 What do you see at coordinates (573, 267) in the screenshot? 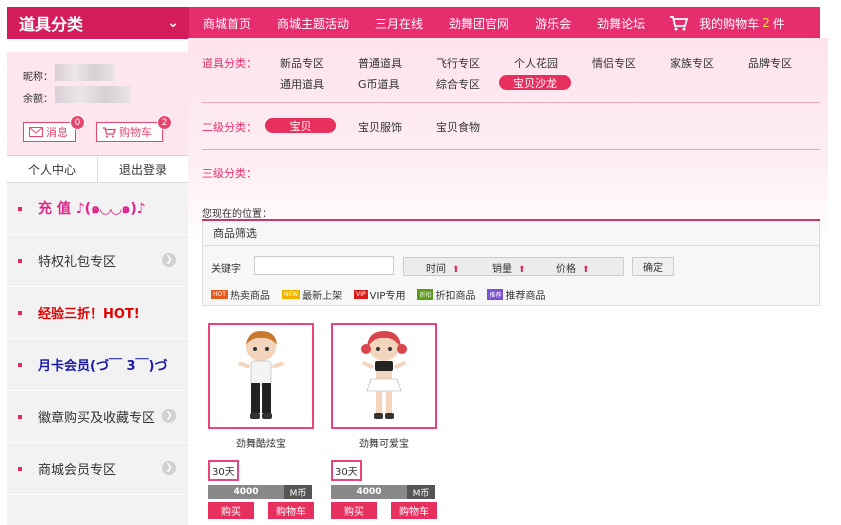
I see `sort-price: 价格 ⬆` at bounding box center [573, 267].